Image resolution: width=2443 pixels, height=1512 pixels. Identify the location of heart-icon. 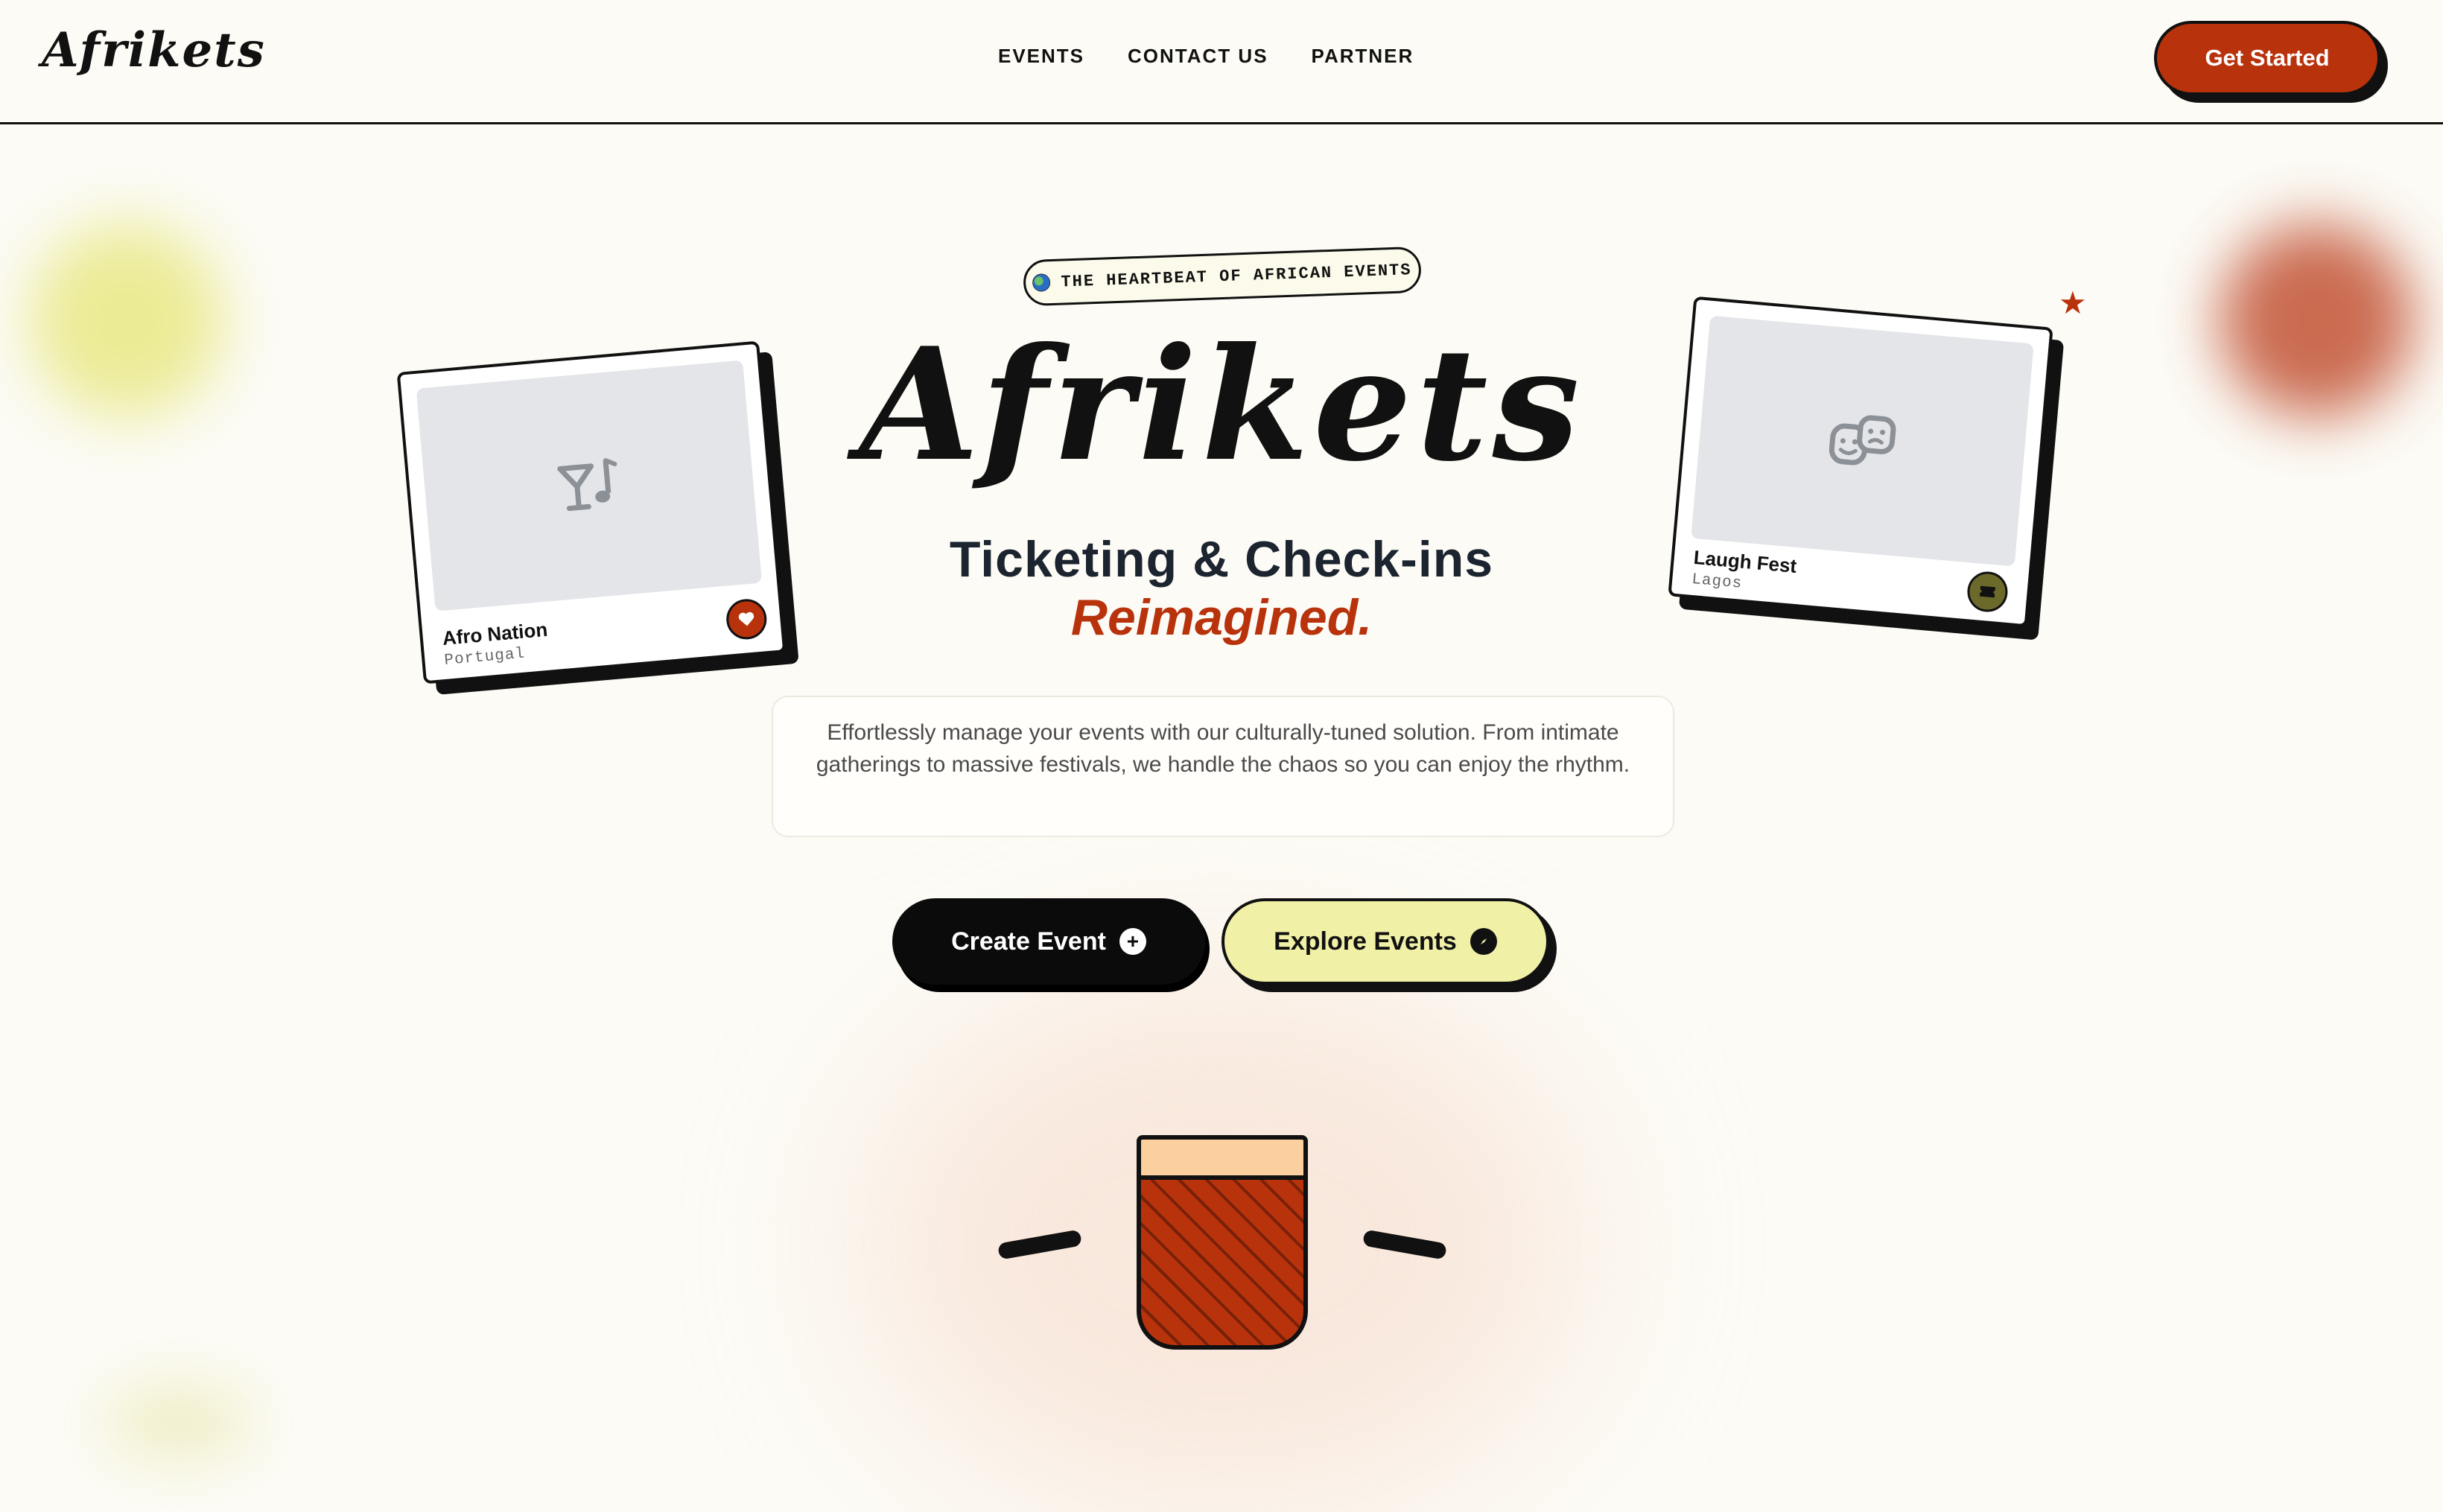
(746, 619).